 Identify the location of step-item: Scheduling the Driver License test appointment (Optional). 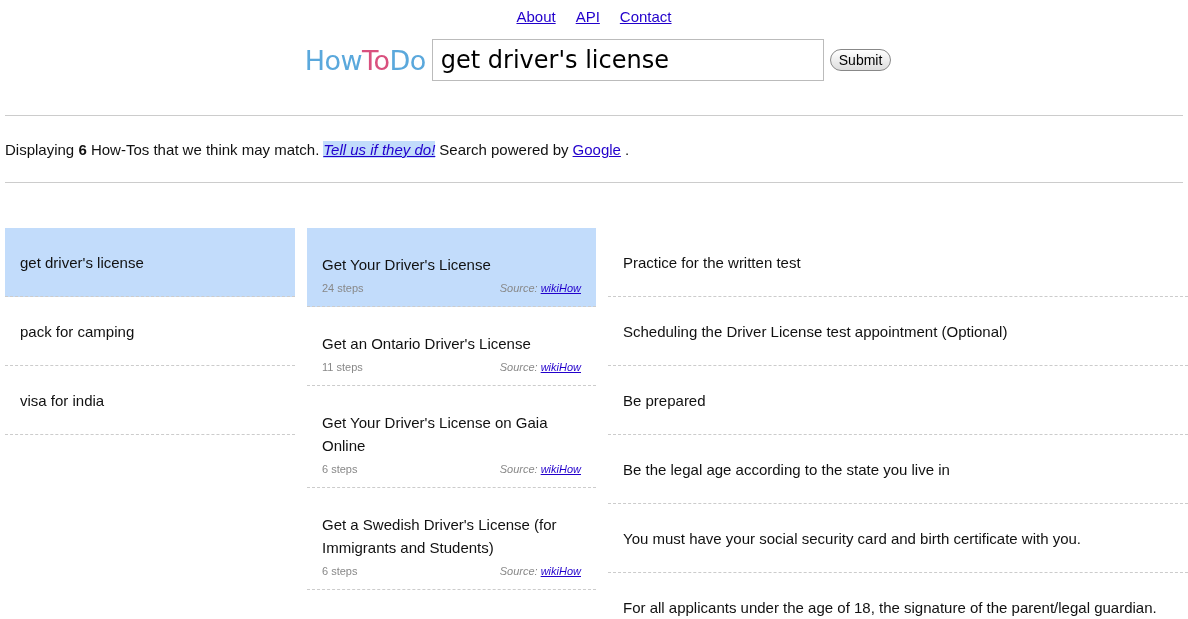
(898, 331).